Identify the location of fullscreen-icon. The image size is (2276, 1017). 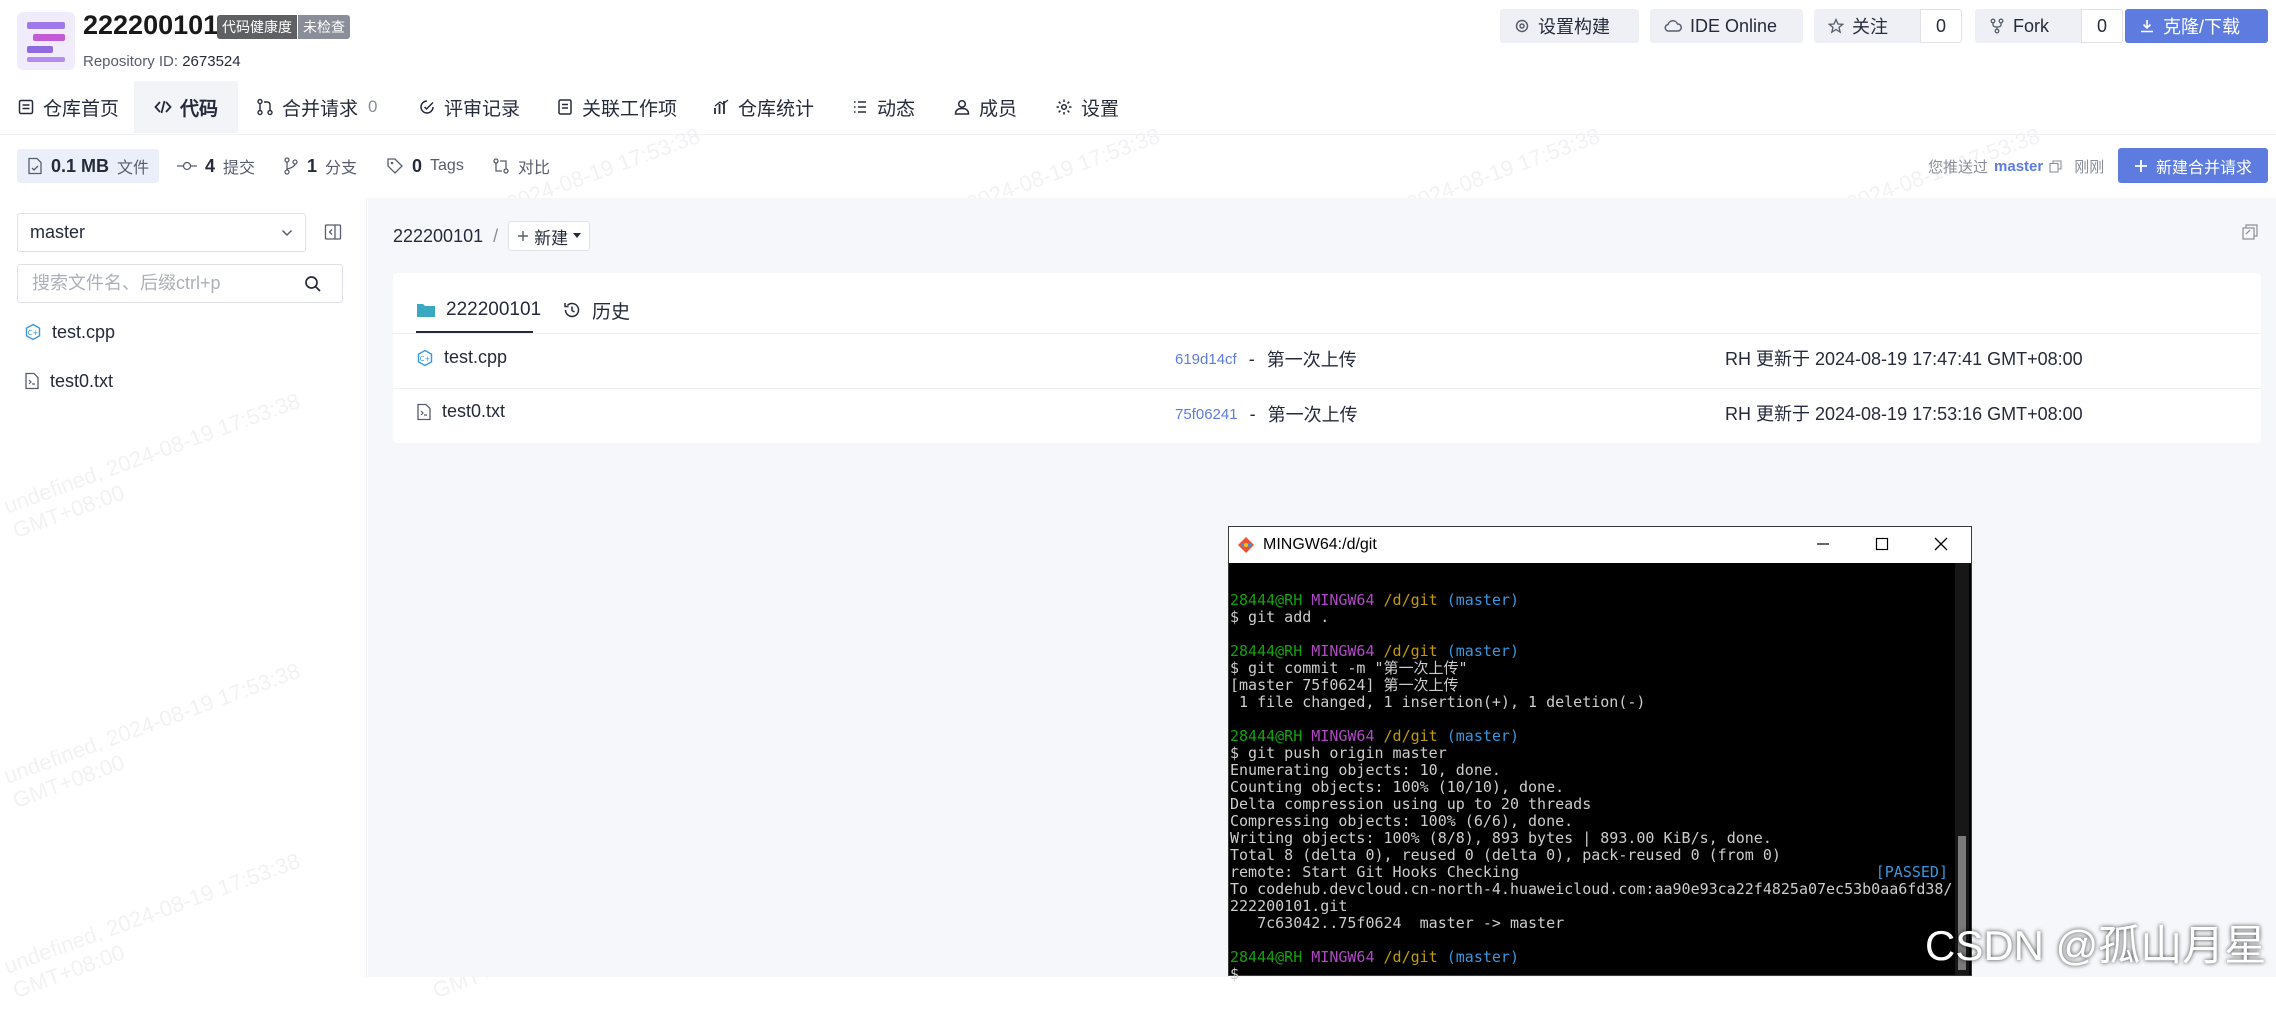
(2250, 232).